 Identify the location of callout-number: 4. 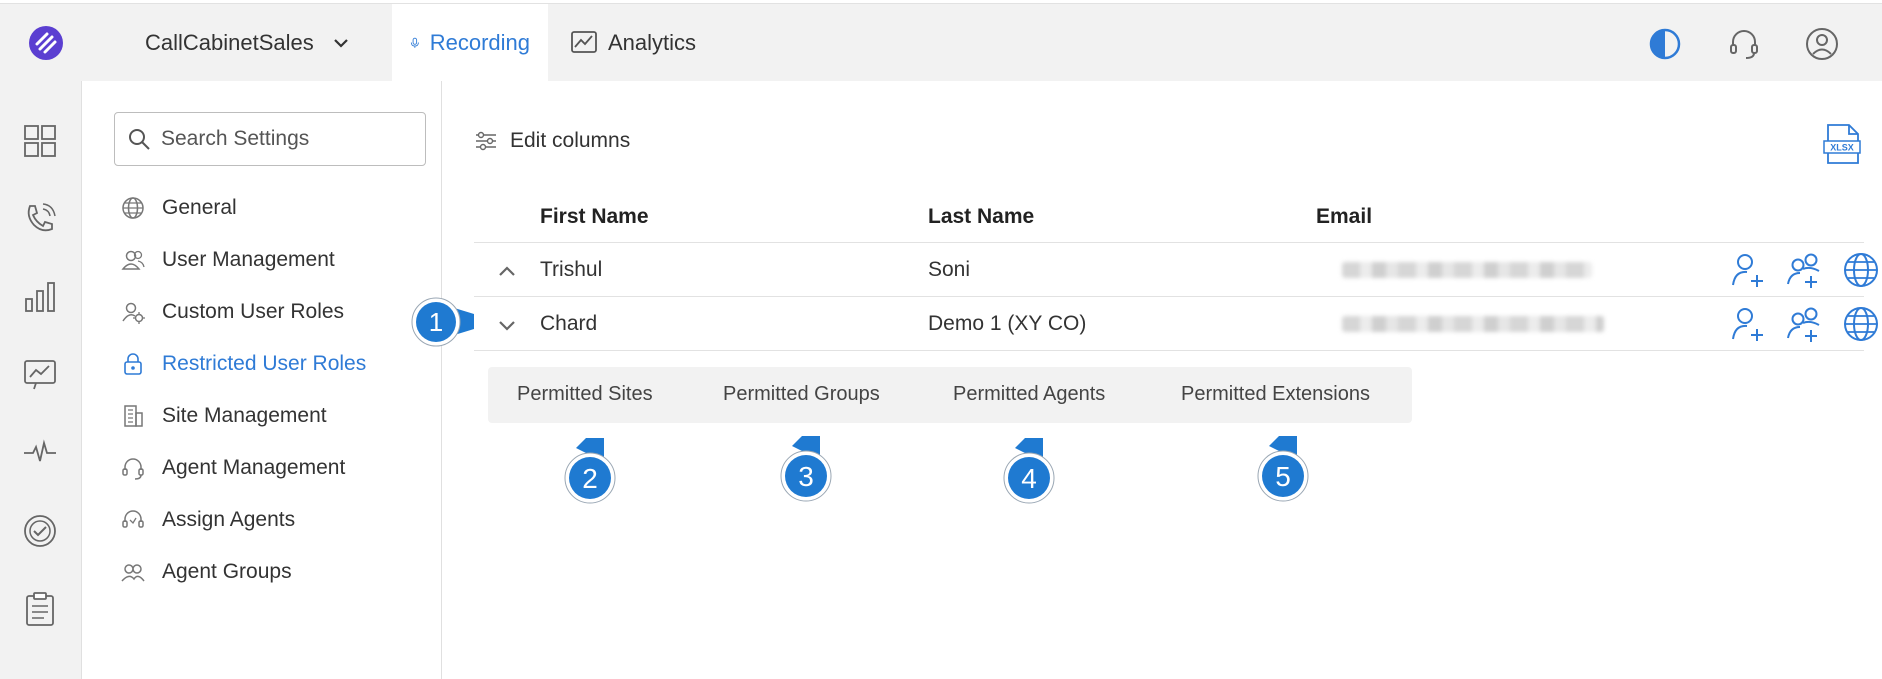
(1029, 478).